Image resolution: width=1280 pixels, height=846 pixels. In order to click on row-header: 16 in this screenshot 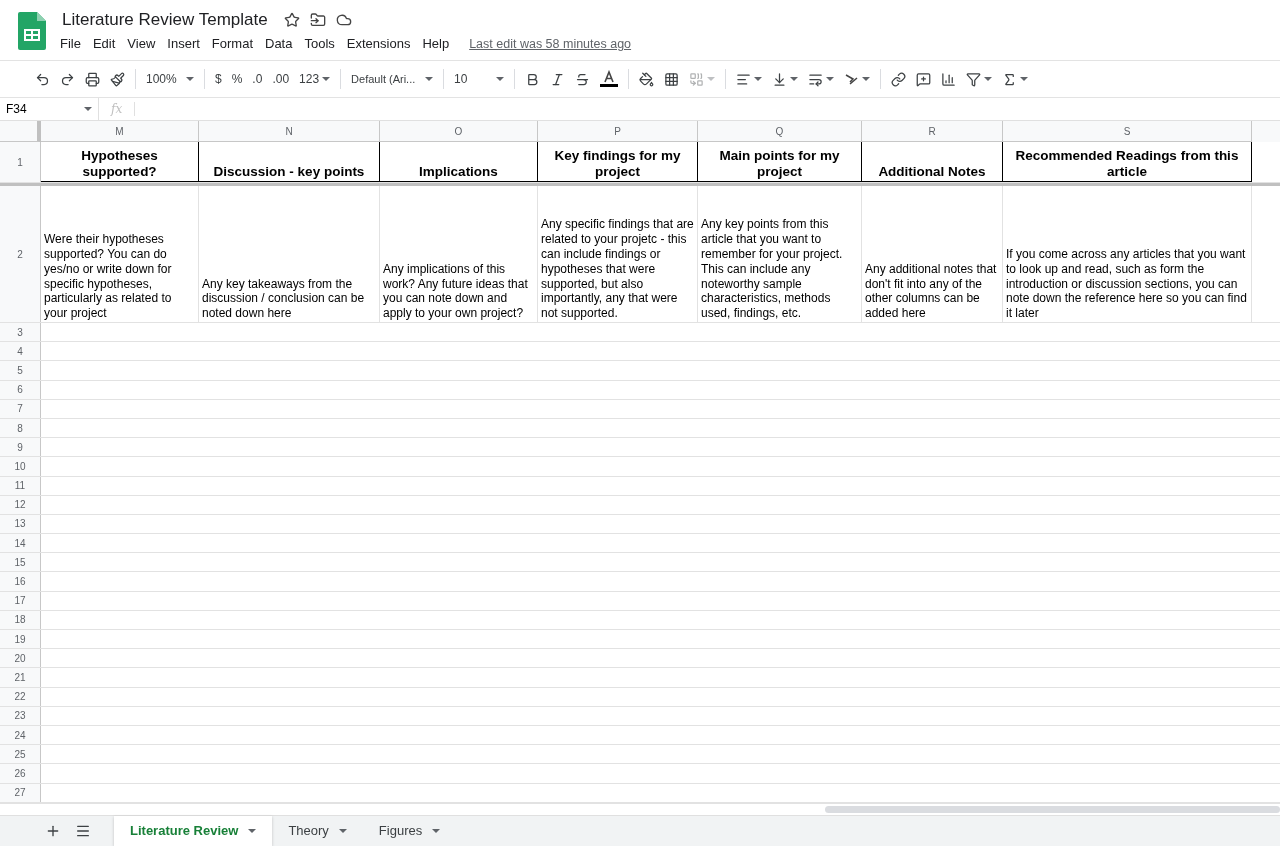, I will do `click(20, 581)`.